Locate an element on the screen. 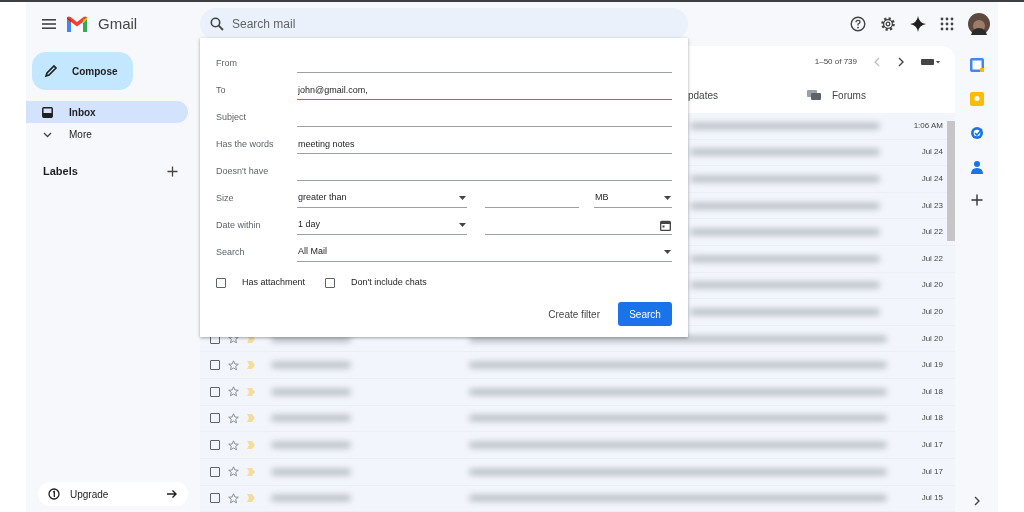 The width and height of the screenshot is (1024, 512). pencil-icon is located at coordinates (51, 71).